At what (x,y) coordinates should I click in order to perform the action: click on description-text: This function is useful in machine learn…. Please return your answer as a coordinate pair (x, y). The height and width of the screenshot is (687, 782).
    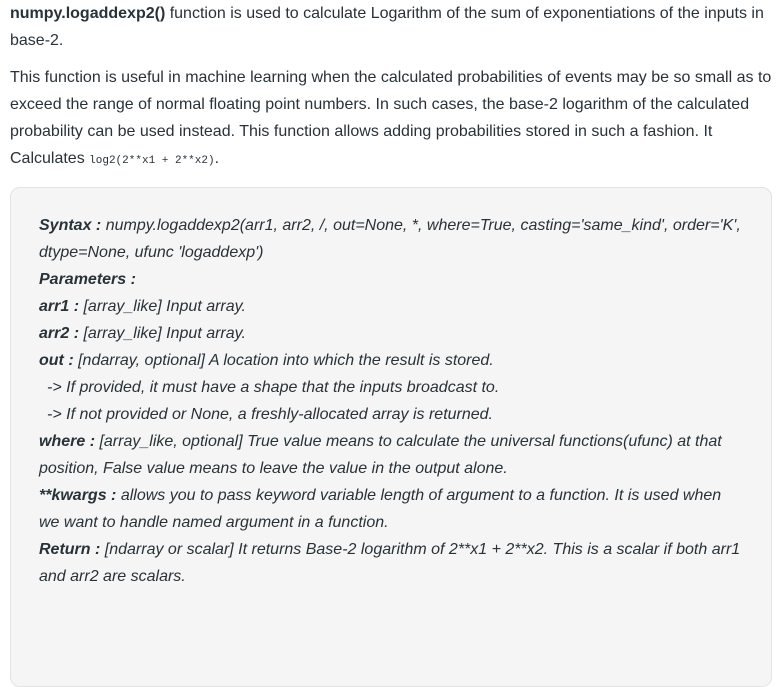
    Looking at the image, I should click on (391, 118).